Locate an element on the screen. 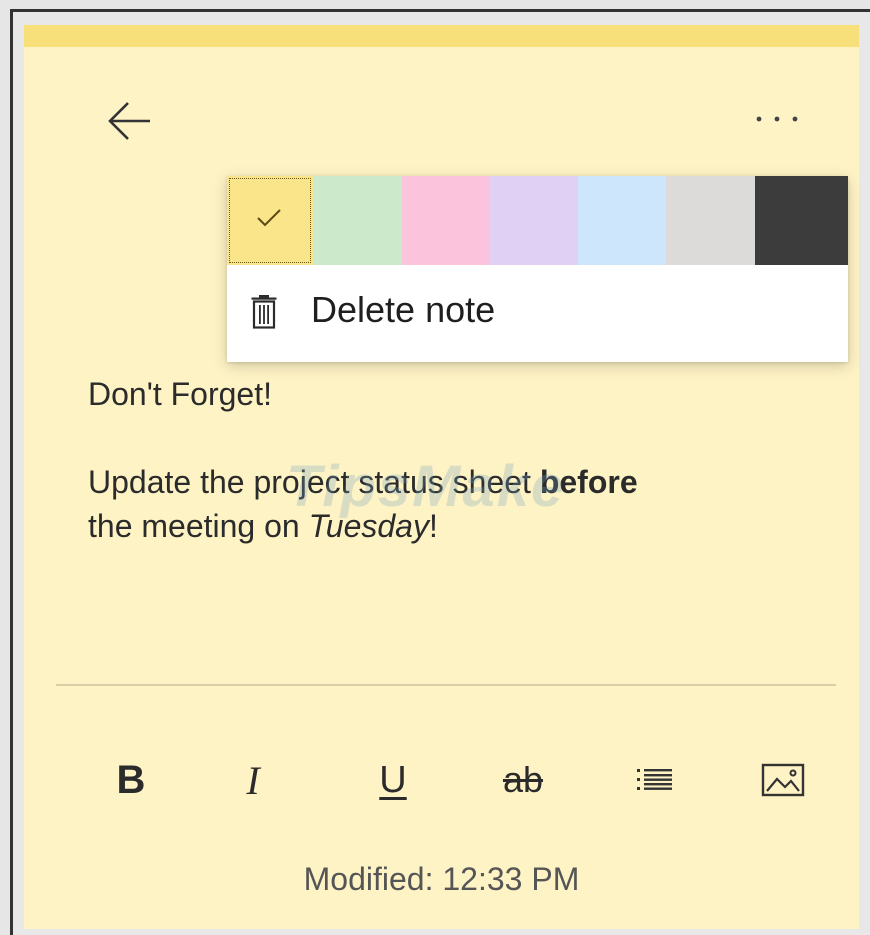 This screenshot has height=935, width=870. bold-button: B is located at coordinates (131, 780).